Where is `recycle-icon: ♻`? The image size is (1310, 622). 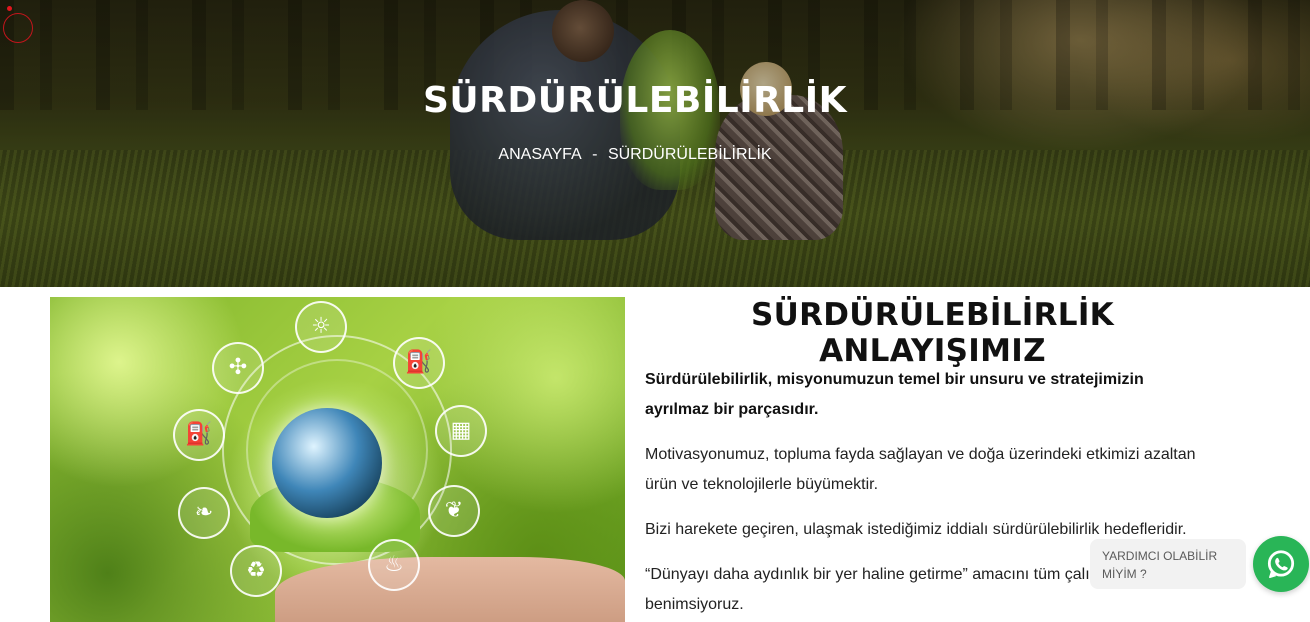
recycle-icon: ♻ is located at coordinates (256, 571).